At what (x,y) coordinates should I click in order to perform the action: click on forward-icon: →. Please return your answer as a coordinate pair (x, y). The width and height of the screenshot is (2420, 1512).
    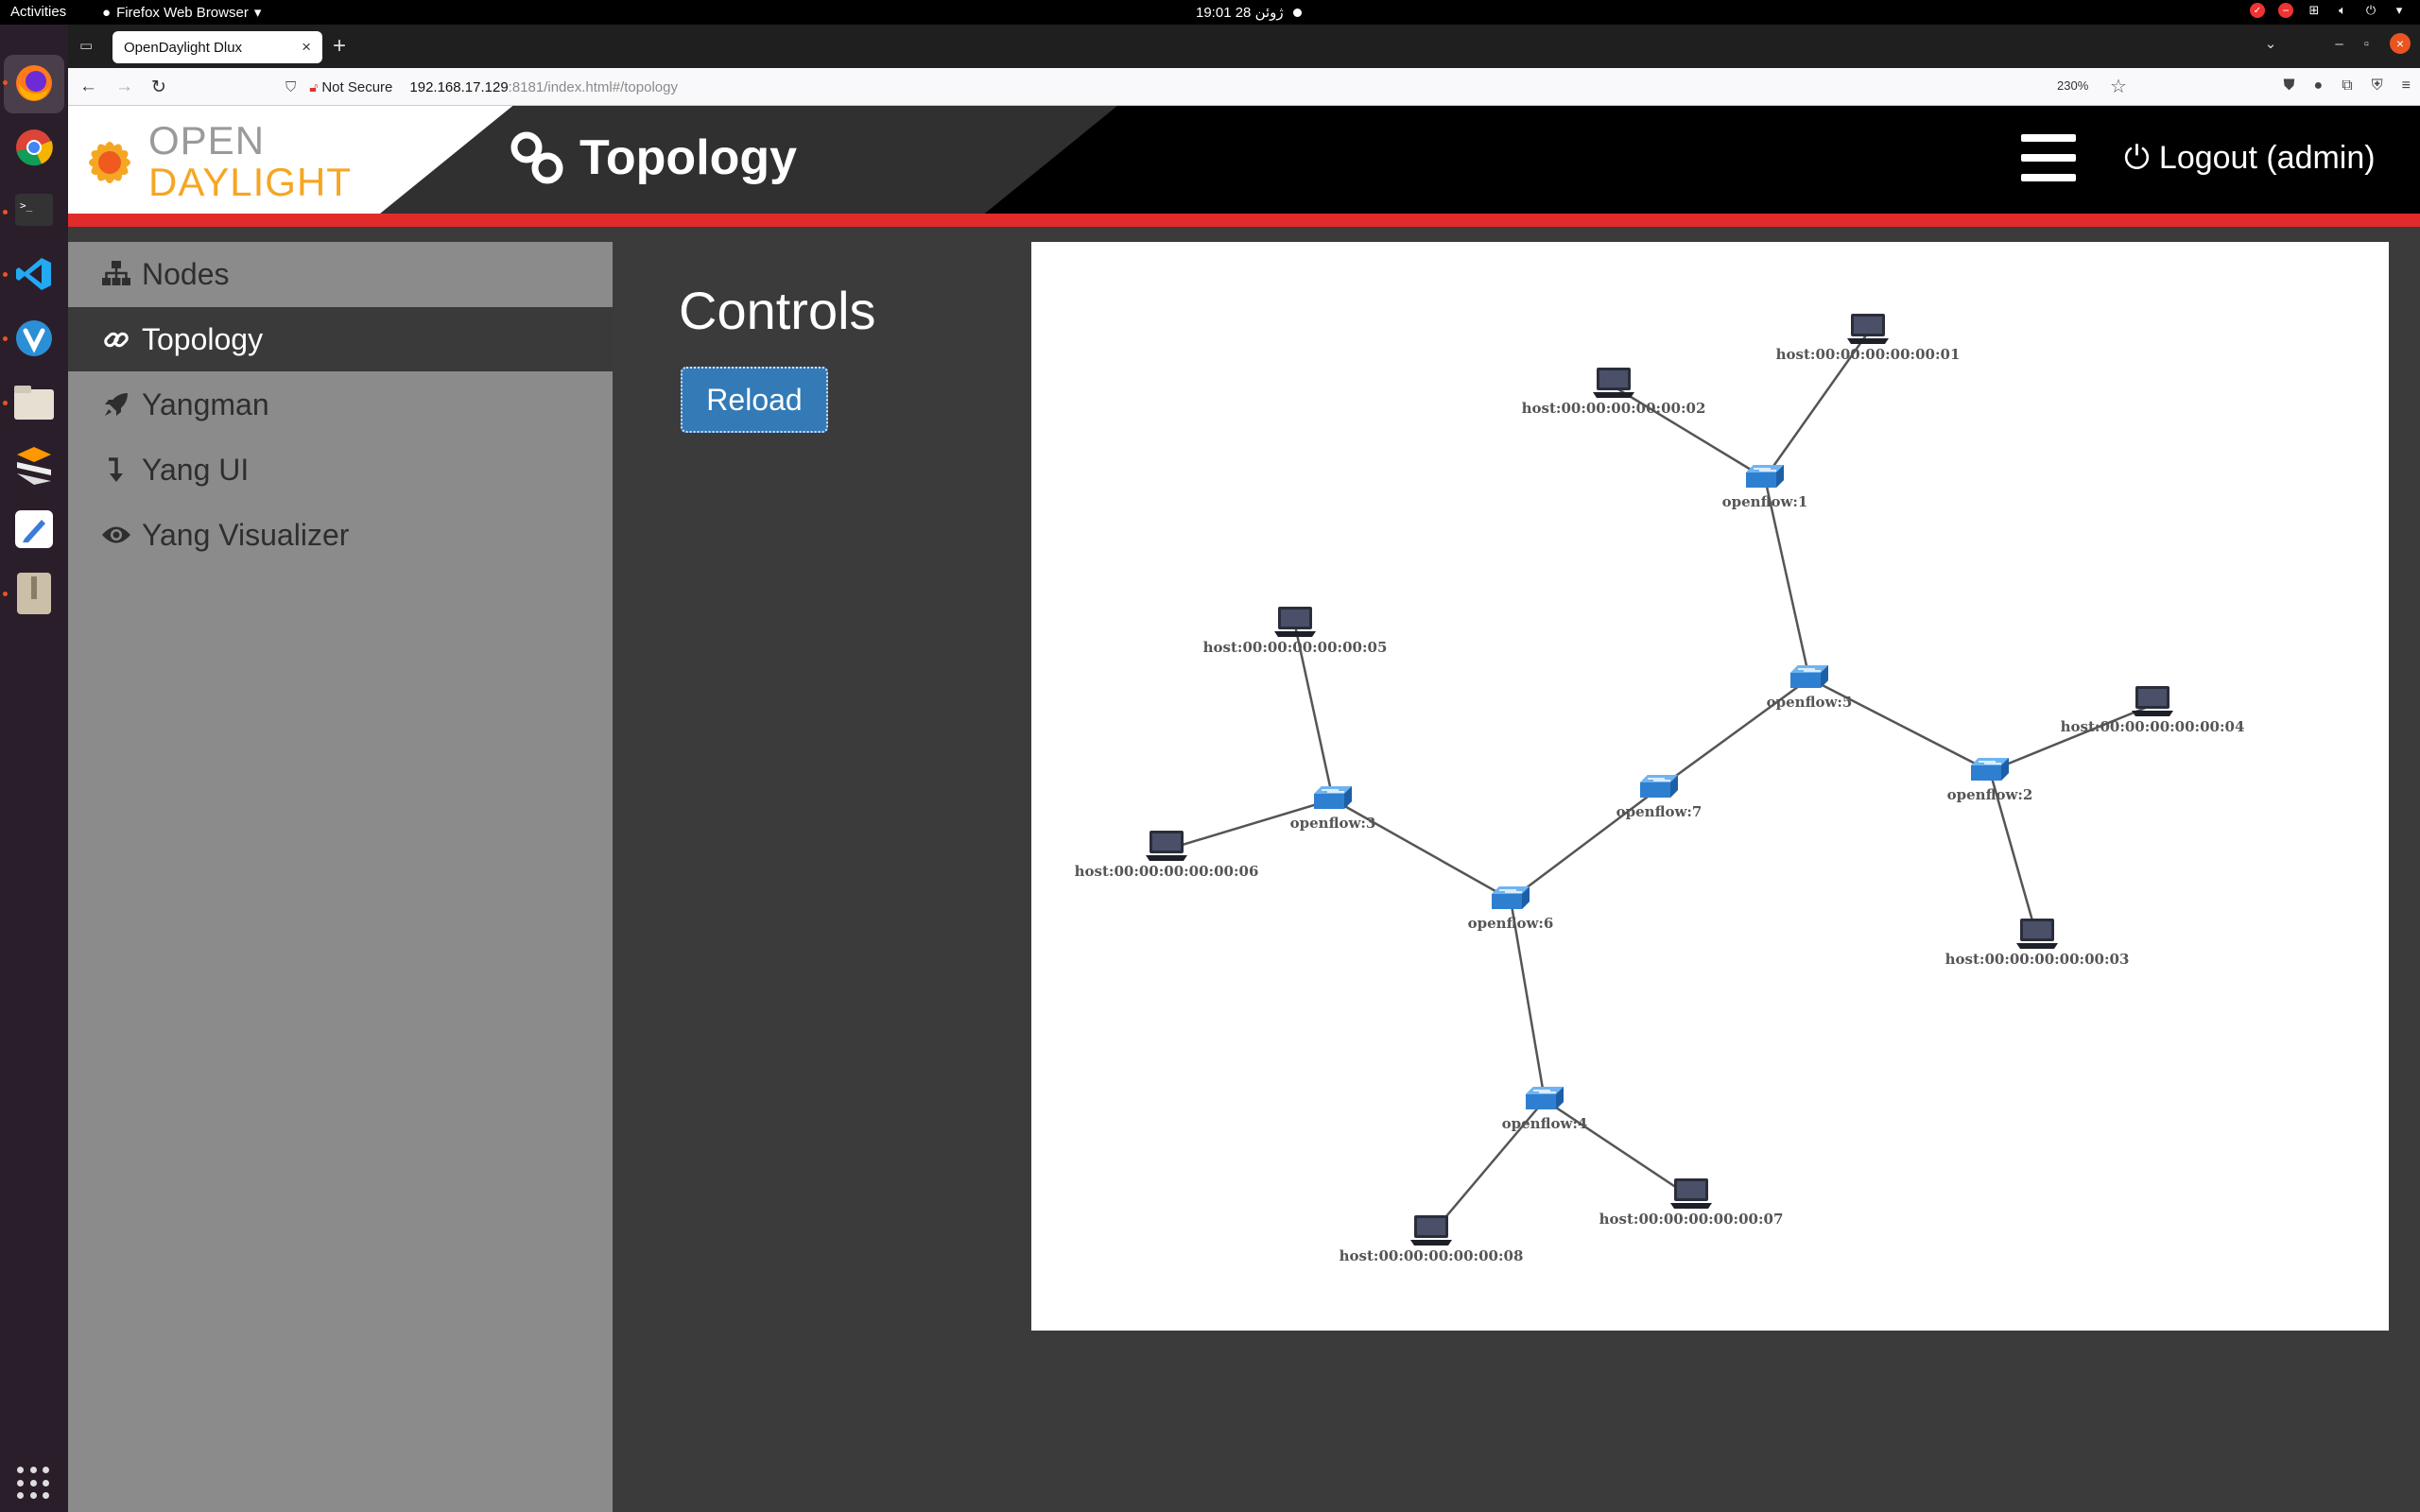
    Looking at the image, I should click on (124, 87).